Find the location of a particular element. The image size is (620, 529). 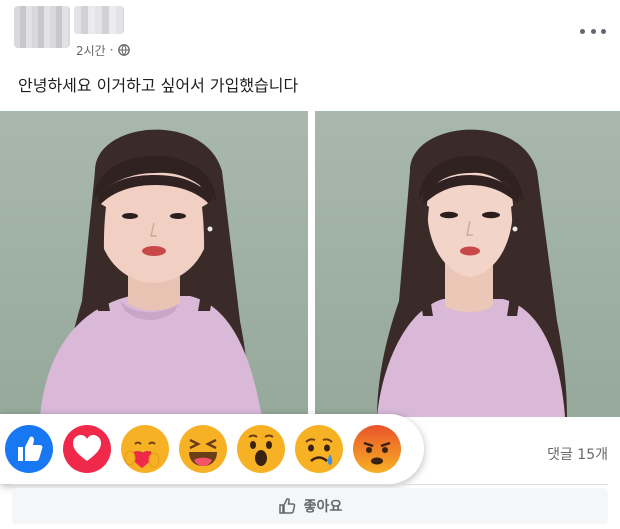

post-header: 2시간 · is located at coordinates (310, 34).